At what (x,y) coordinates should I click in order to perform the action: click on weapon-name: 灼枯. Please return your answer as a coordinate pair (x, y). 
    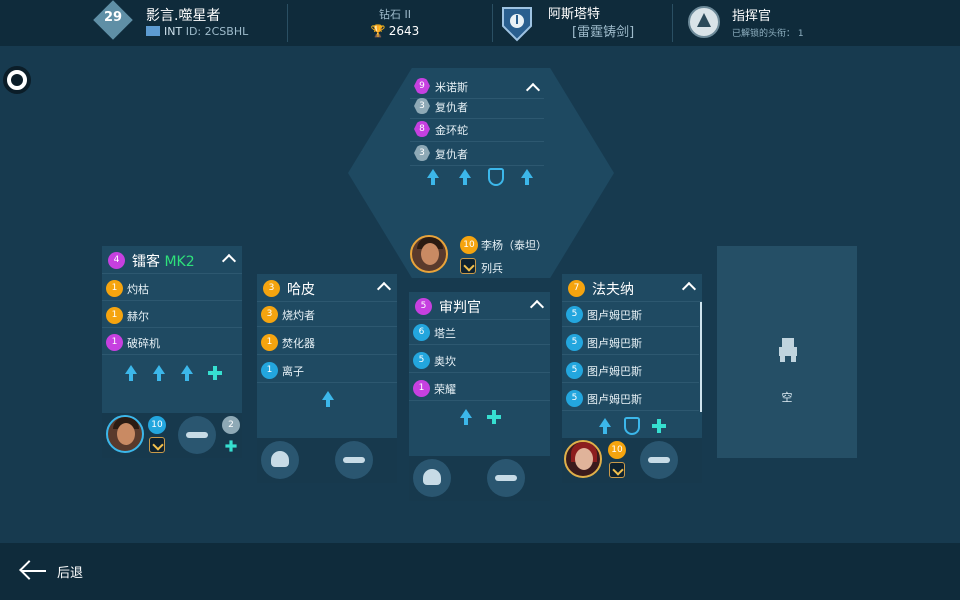
    Looking at the image, I should click on (138, 289).